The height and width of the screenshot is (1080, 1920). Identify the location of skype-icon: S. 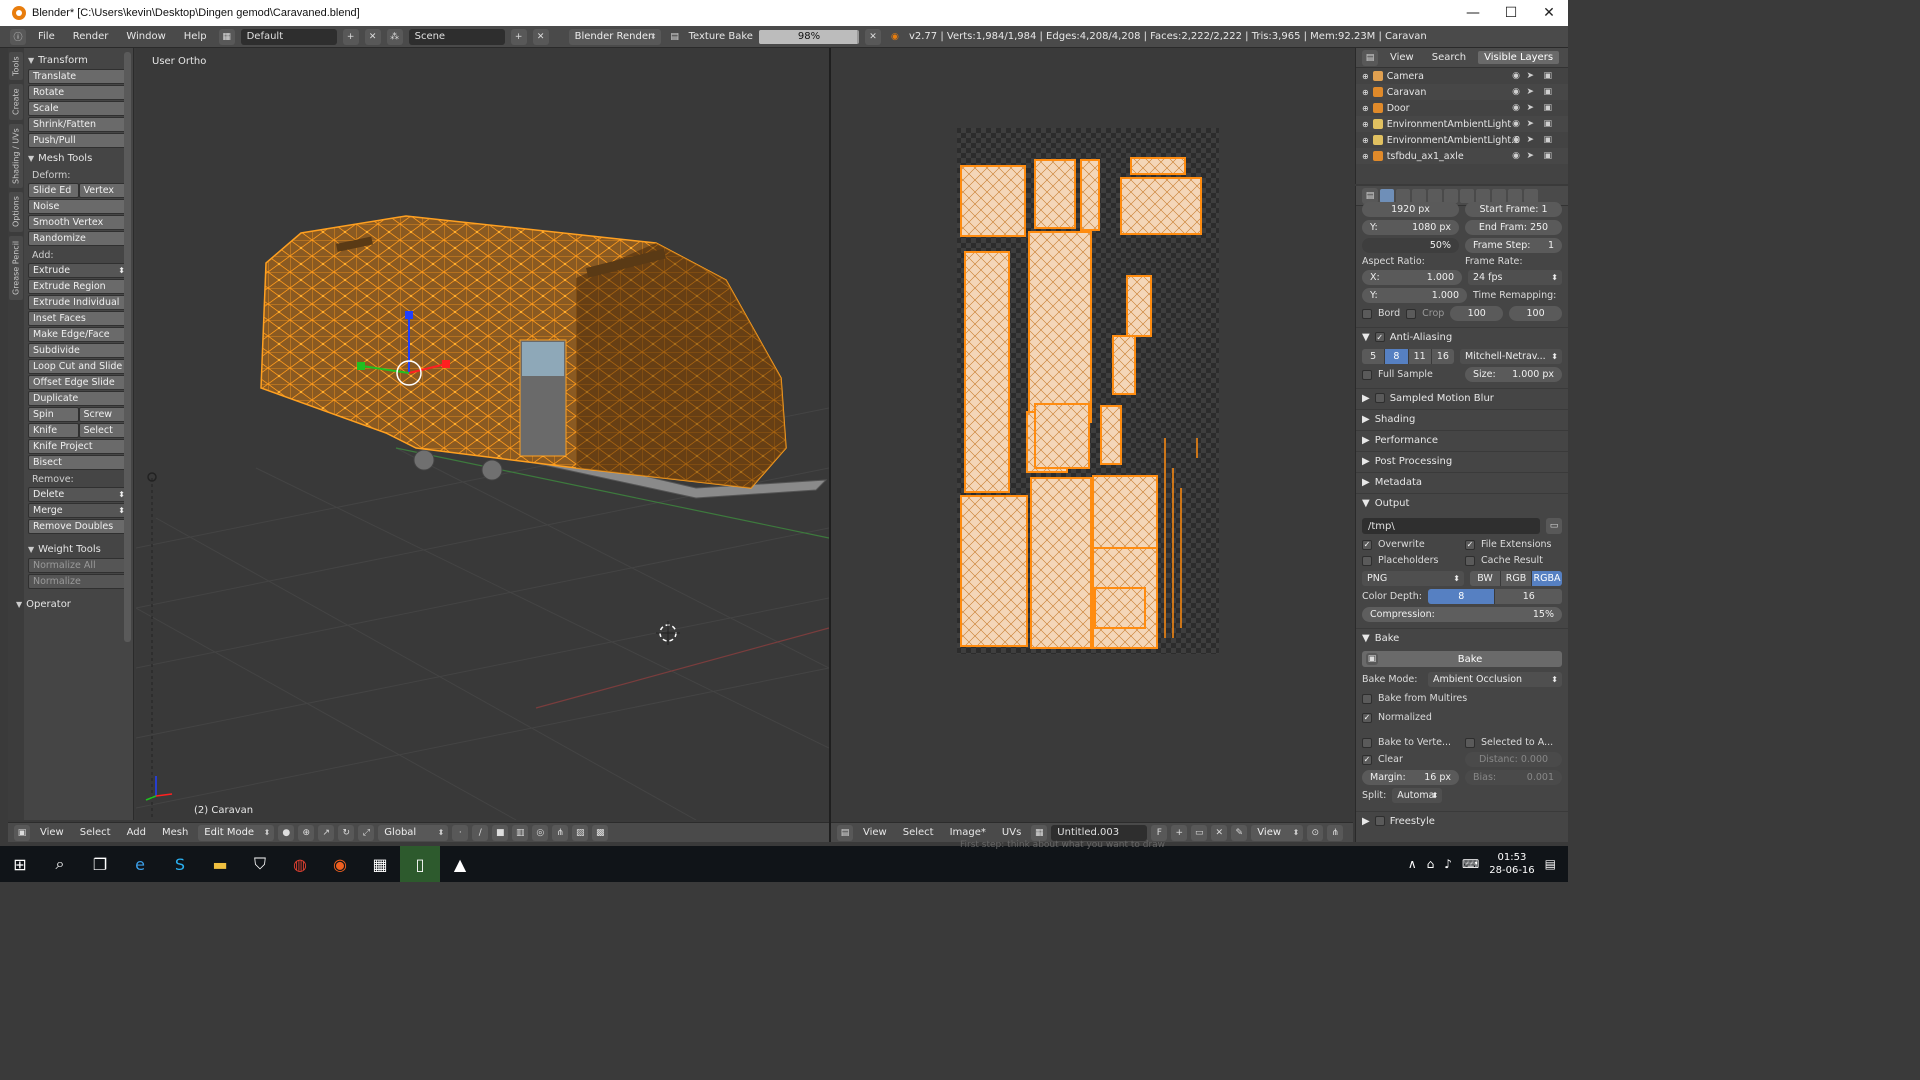
(180, 864).